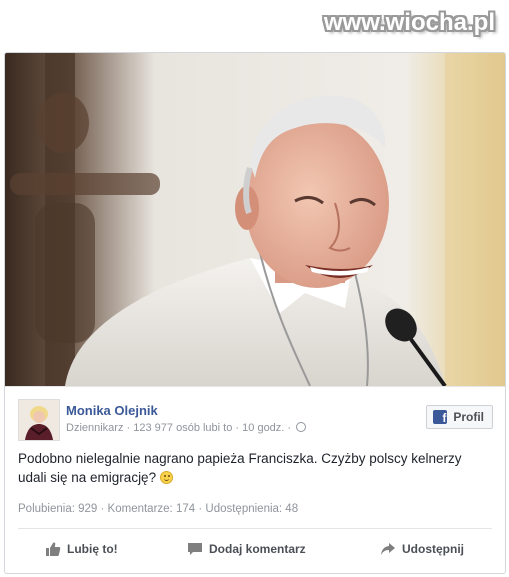 The width and height of the screenshot is (509, 577). I want to click on author-category: Dziennikarz, so click(95, 428).